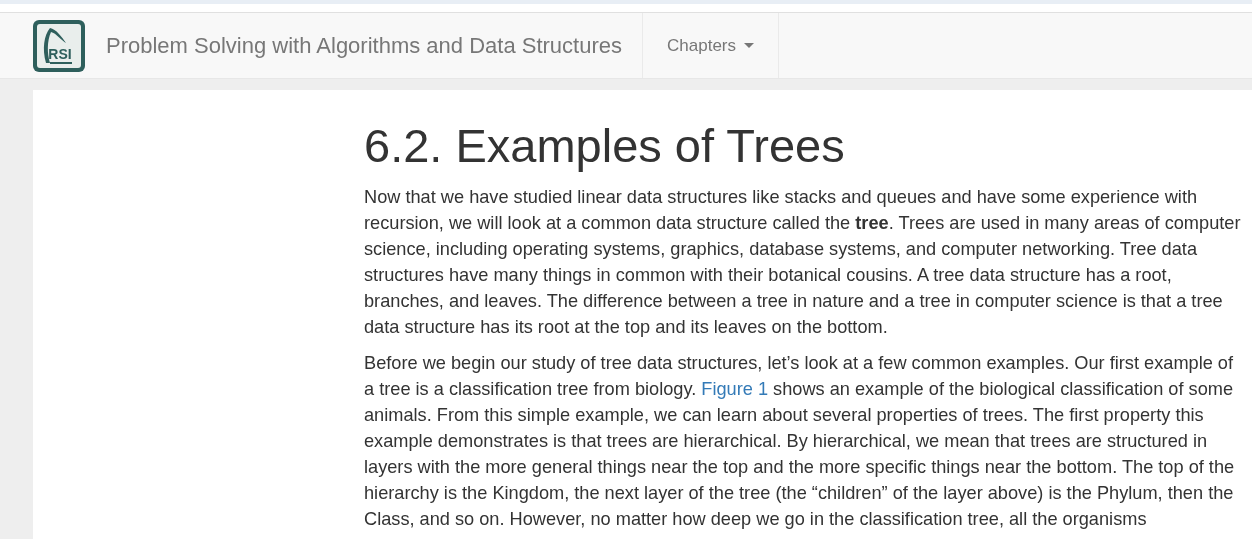  I want to click on page-heading: 6.2. Examples of Trees, so click(605, 146).